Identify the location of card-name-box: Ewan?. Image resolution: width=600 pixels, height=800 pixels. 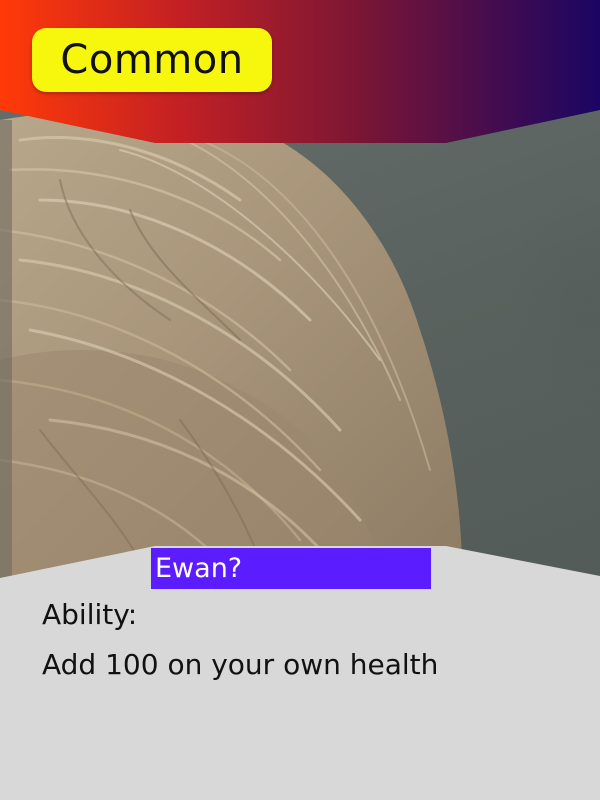
(291, 568).